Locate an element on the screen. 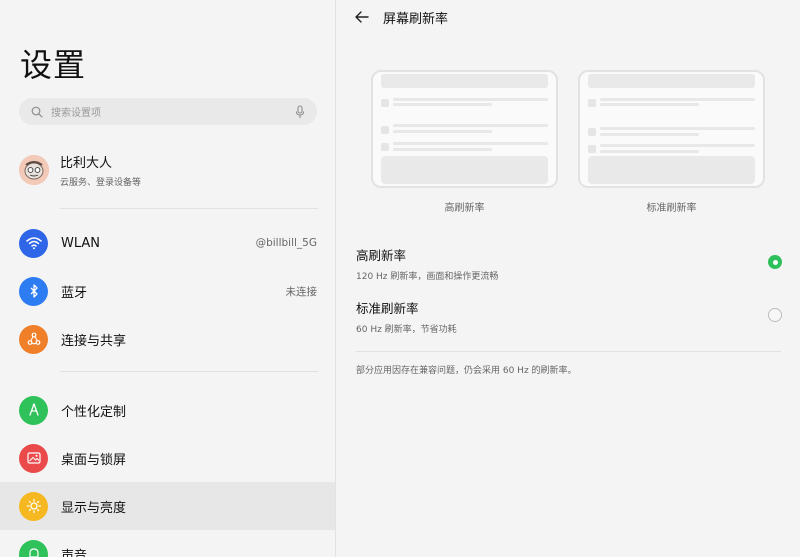 The width and height of the screenshot is (800, 557). bluetooth-icon is located at coordinates (33, 291).